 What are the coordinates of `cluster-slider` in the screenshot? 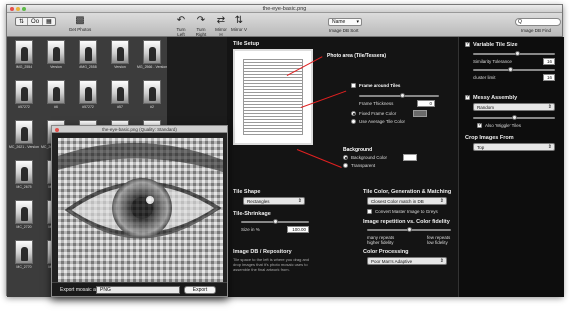 It's located at (514, 69).